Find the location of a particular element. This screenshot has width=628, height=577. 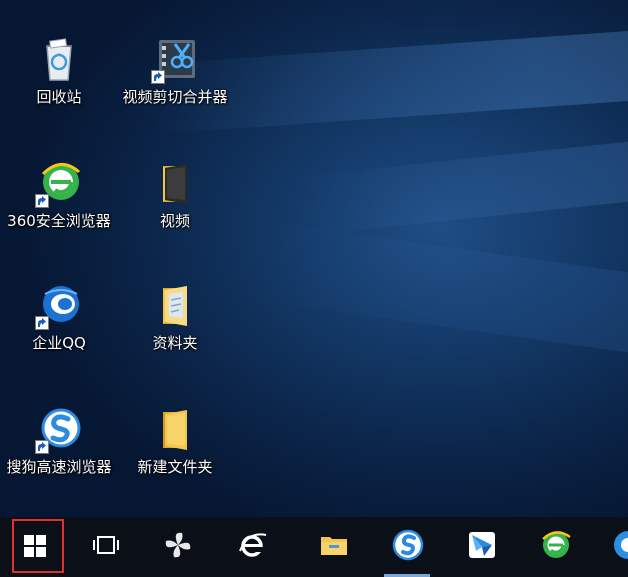

task-view-button is located at coordinates (105, 547).